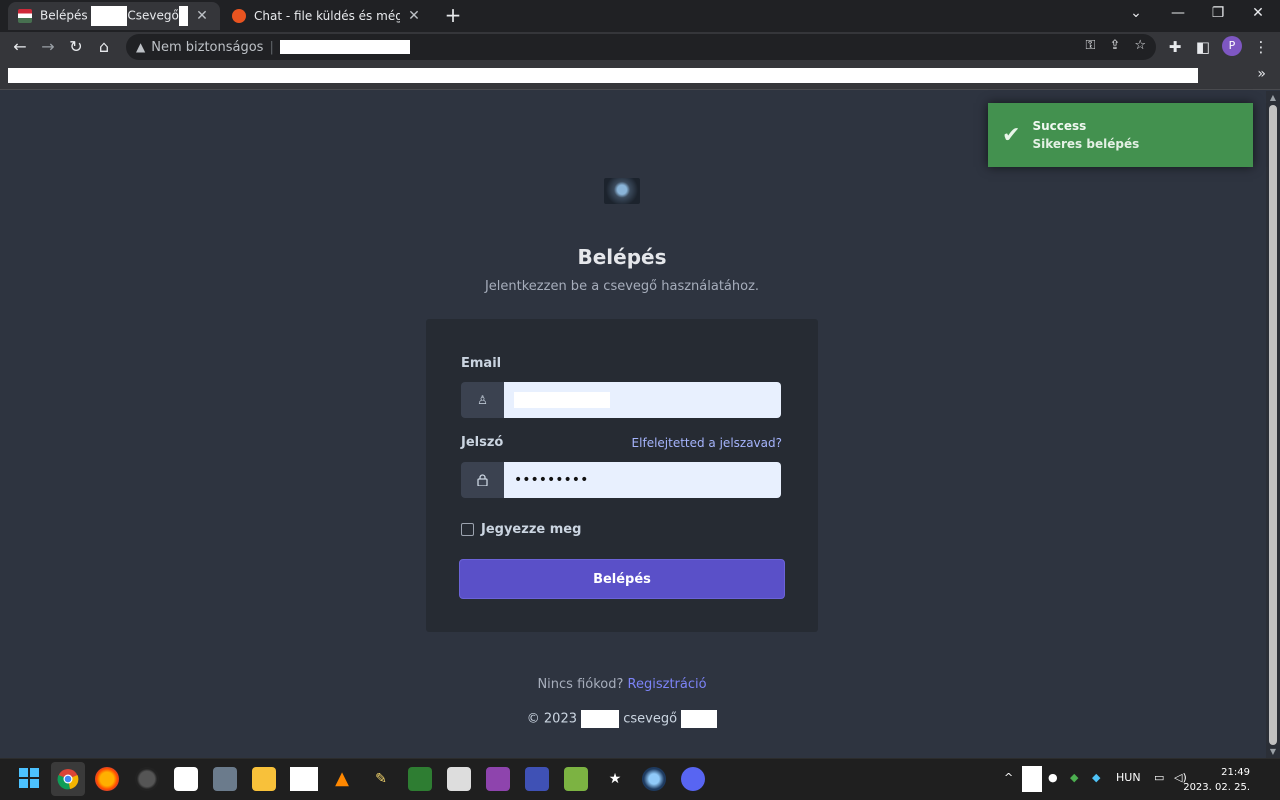  What do you see at coordinates (420, 779) in the screenshot?
I see `game-icon` at bounding box center [420, 779].